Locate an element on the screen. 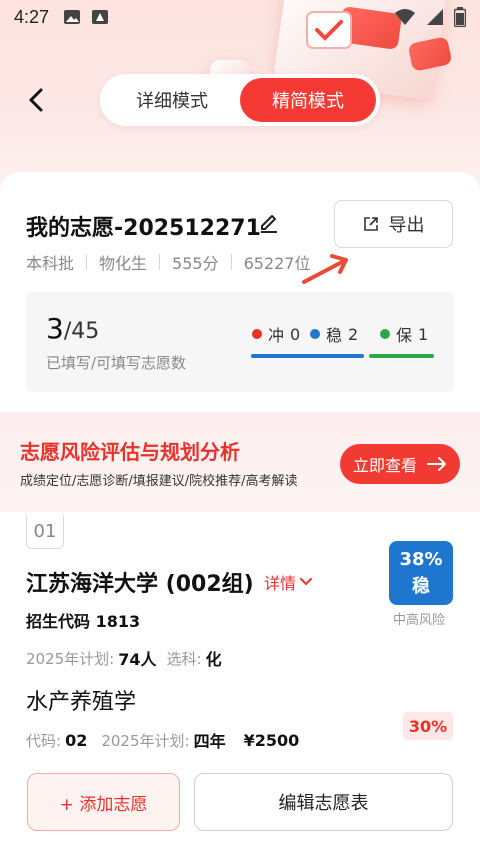  signal-icon is located at coordinates (435, 17).